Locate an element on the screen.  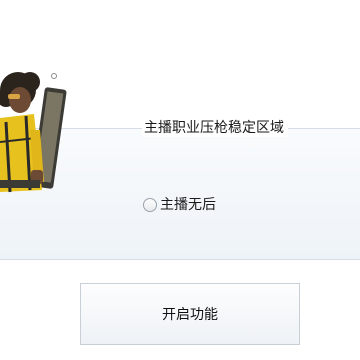
enable-feature-button: 开启功能 is located at coordinates (190, 314).